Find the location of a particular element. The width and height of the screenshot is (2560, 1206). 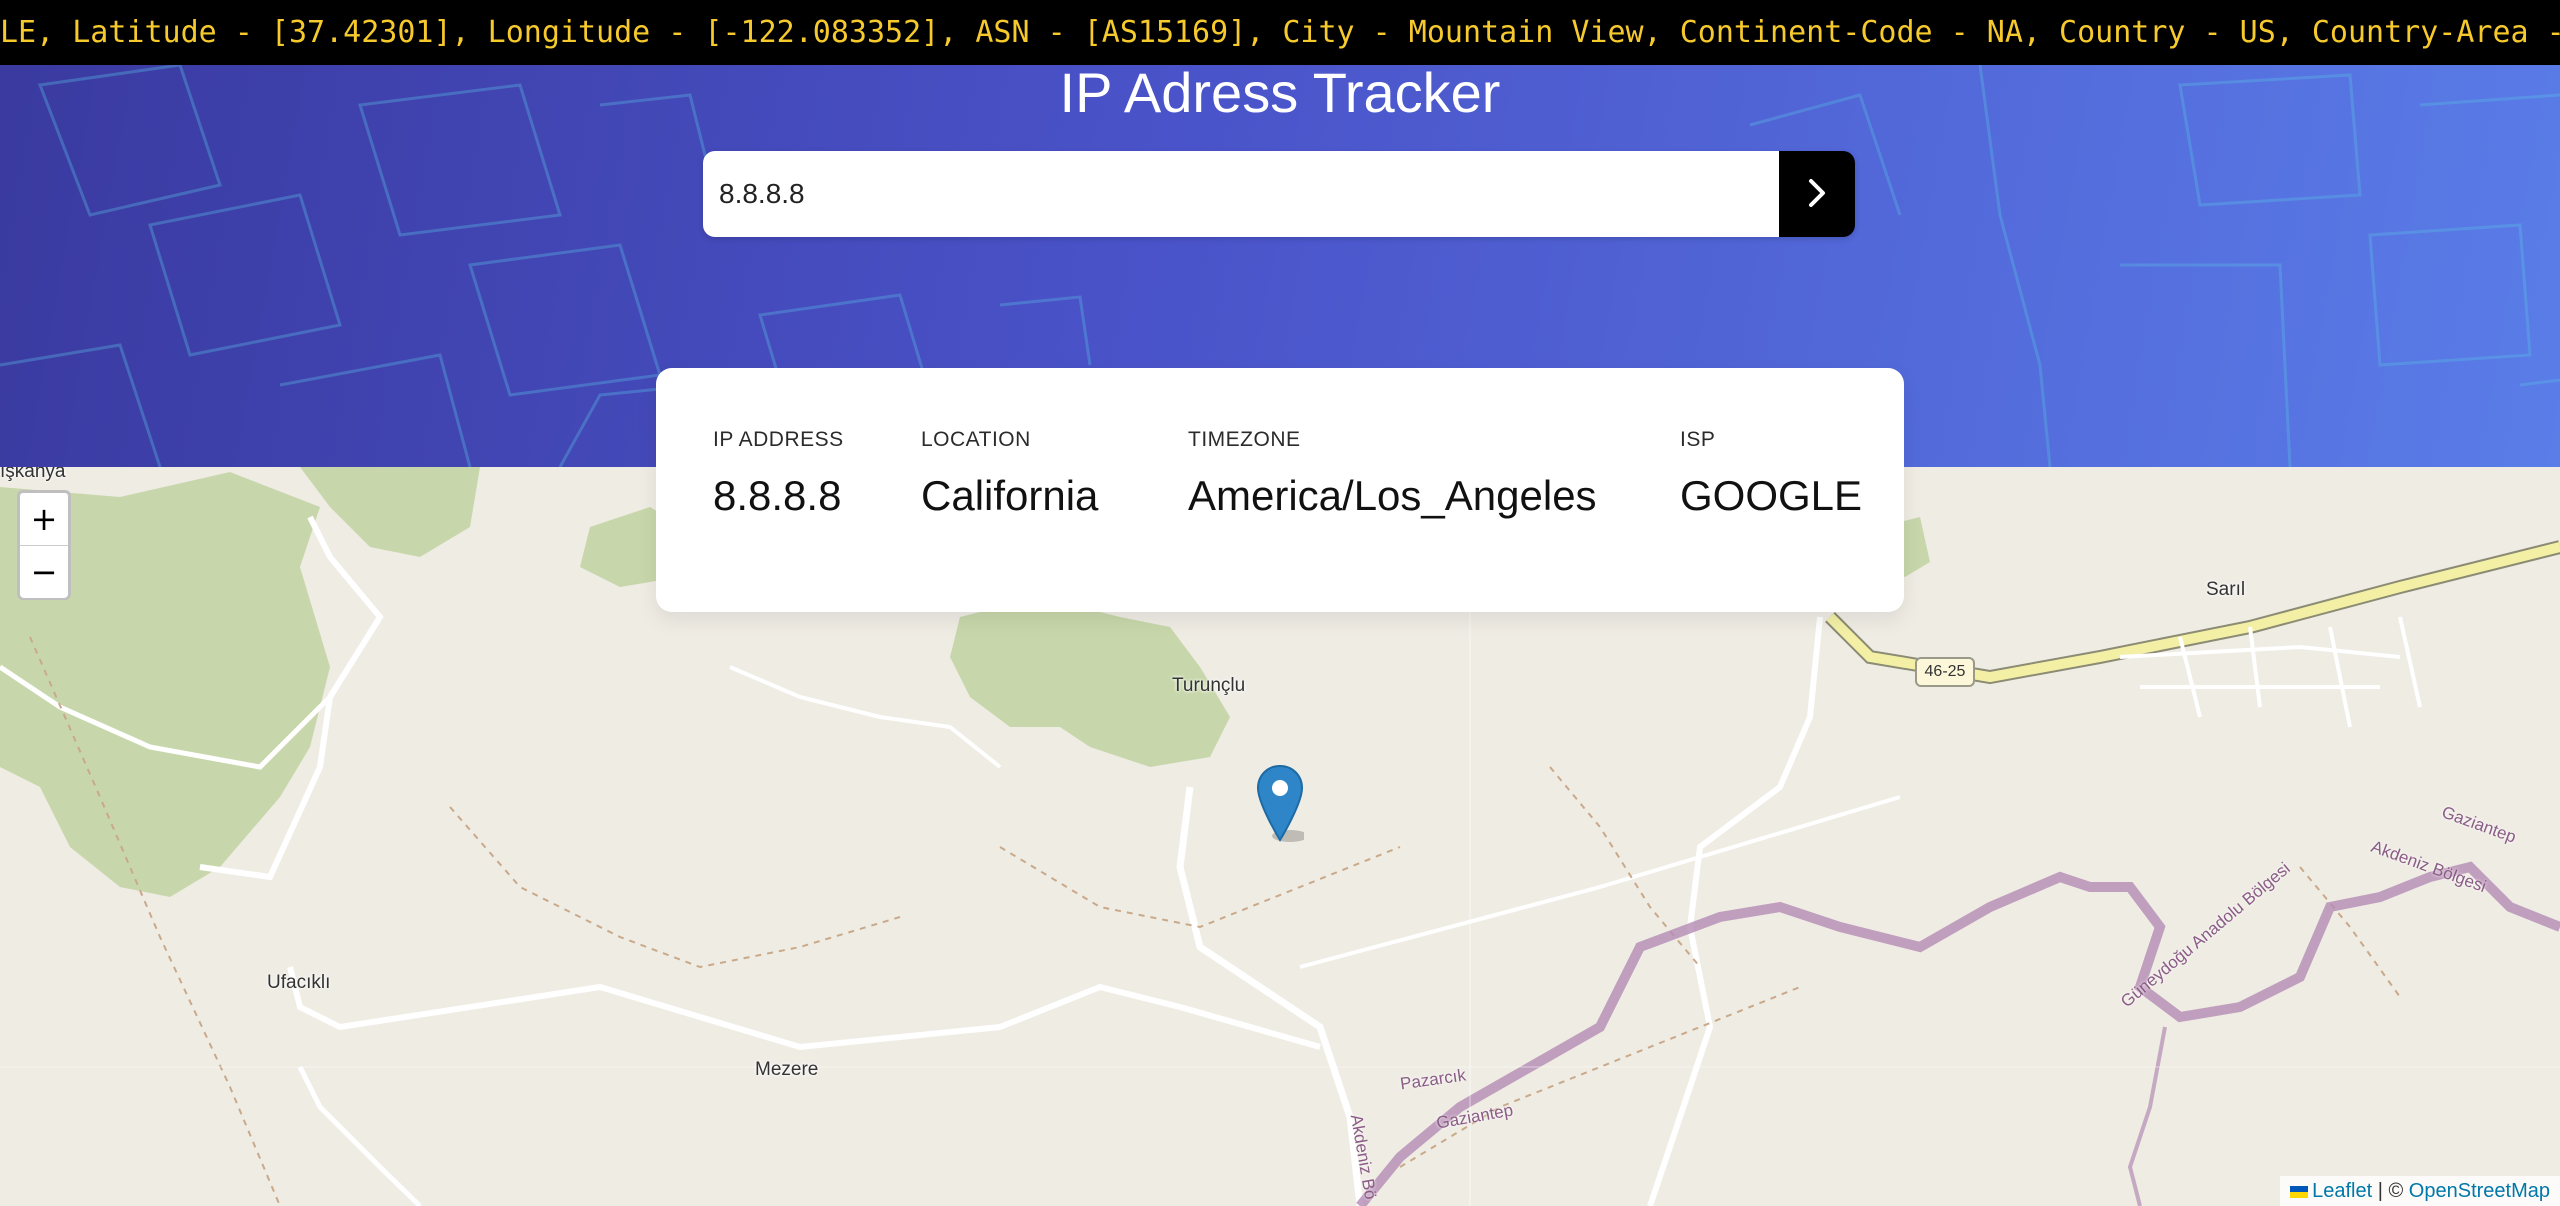

ip-search-input is located at coordinates (1241, 194).